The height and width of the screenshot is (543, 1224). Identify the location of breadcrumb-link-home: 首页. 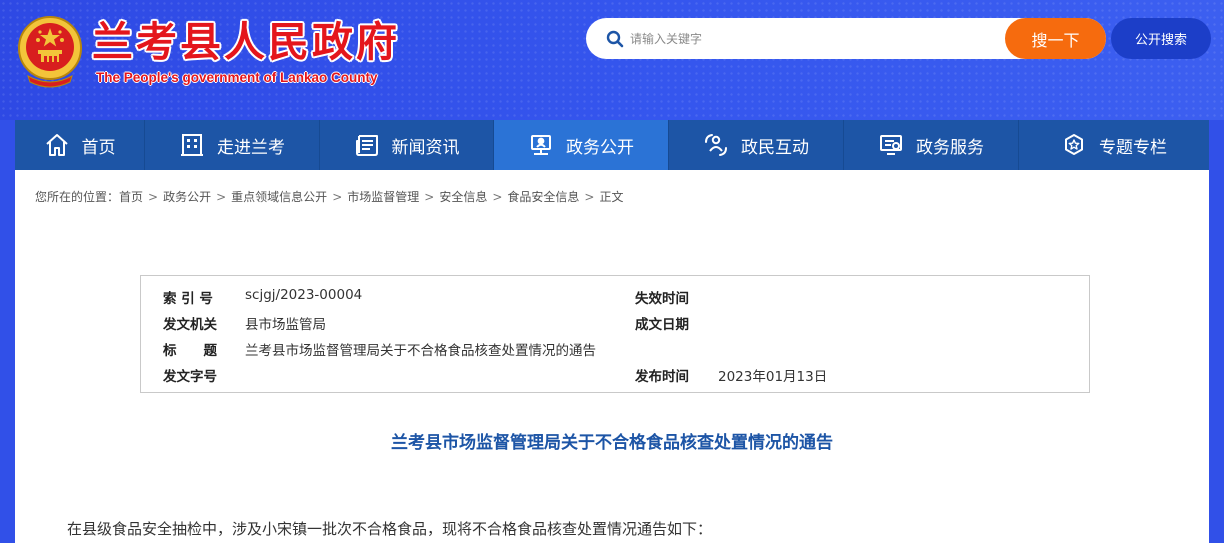
(131, 196).